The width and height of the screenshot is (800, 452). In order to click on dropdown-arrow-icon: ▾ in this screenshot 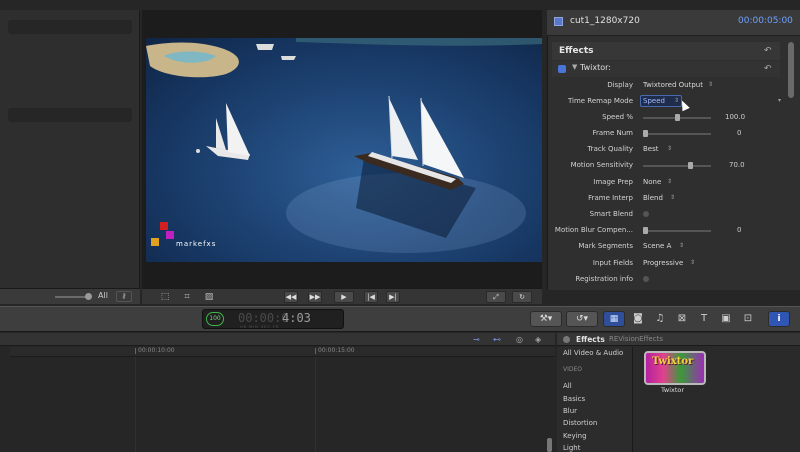, I will do `click(779, 100)`.